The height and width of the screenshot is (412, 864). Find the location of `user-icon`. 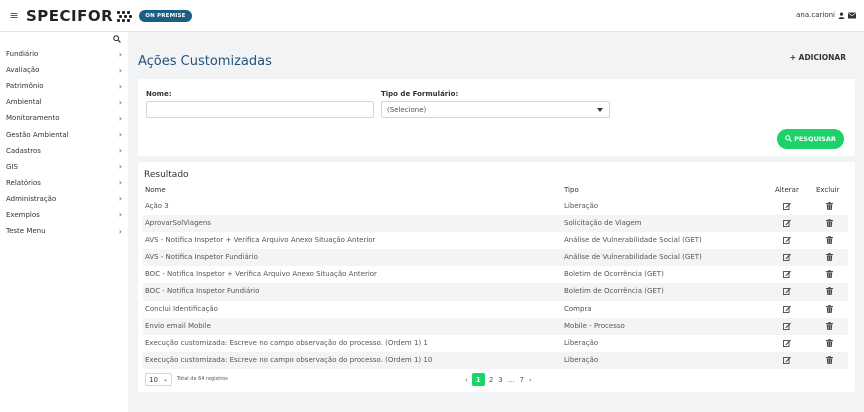

user-icon is located at coordinates (841, 15).